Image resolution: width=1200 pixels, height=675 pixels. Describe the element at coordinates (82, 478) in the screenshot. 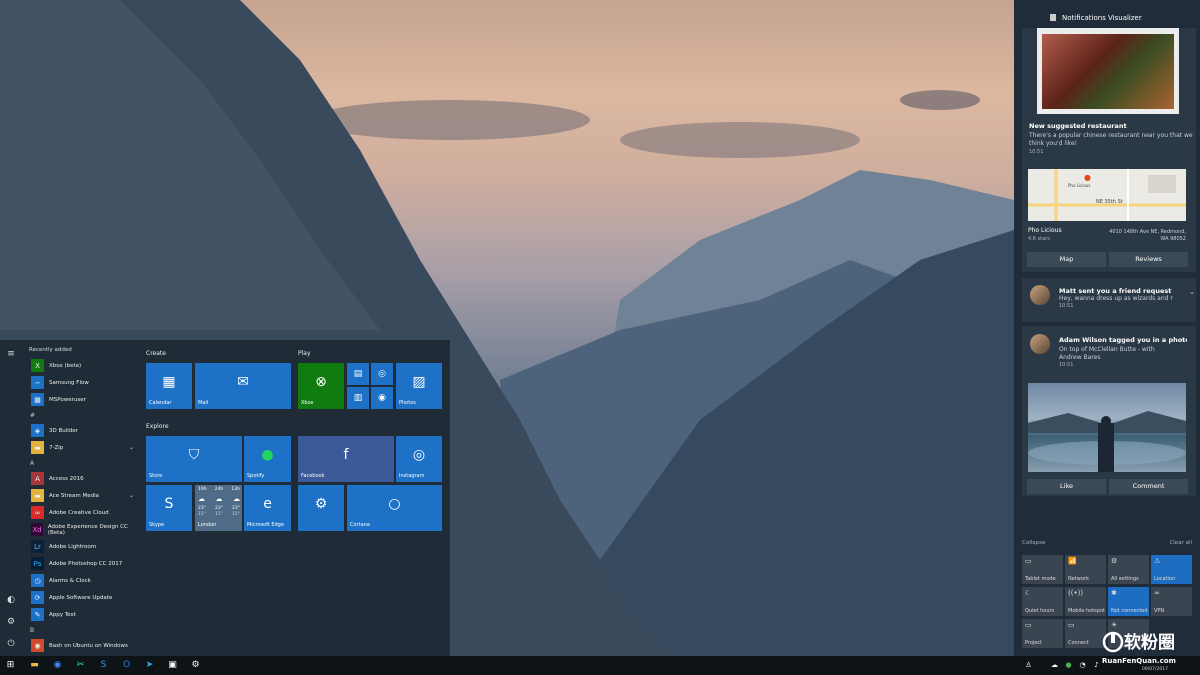

I see `app-item: A Access 2016` at that location.